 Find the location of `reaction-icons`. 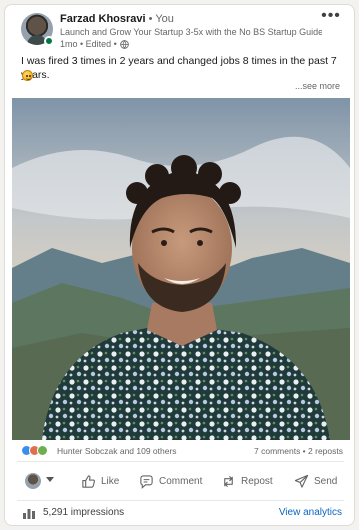

reaction-icons is located at coordinates (34, 450).